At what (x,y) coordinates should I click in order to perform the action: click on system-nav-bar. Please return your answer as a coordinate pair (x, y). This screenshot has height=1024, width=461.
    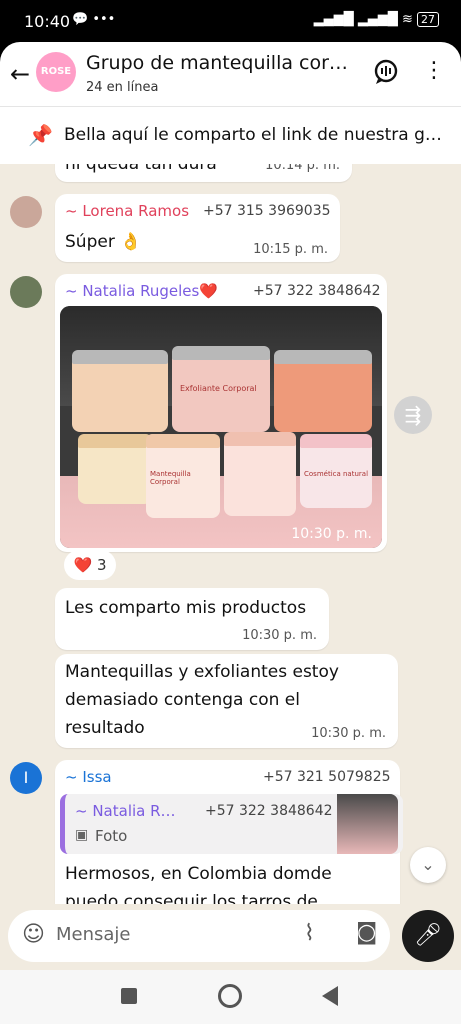
    Looking at the image, I should click on (230, 997).